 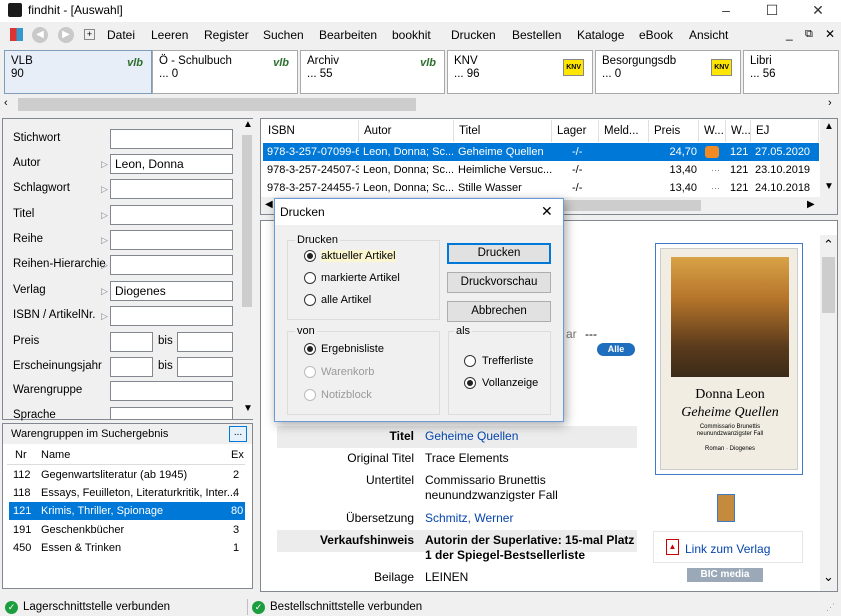 What do you see at coordinates (66, 35) in the screenshot?
I see `forward-icon: ▶` at bounding box center [66, 35].